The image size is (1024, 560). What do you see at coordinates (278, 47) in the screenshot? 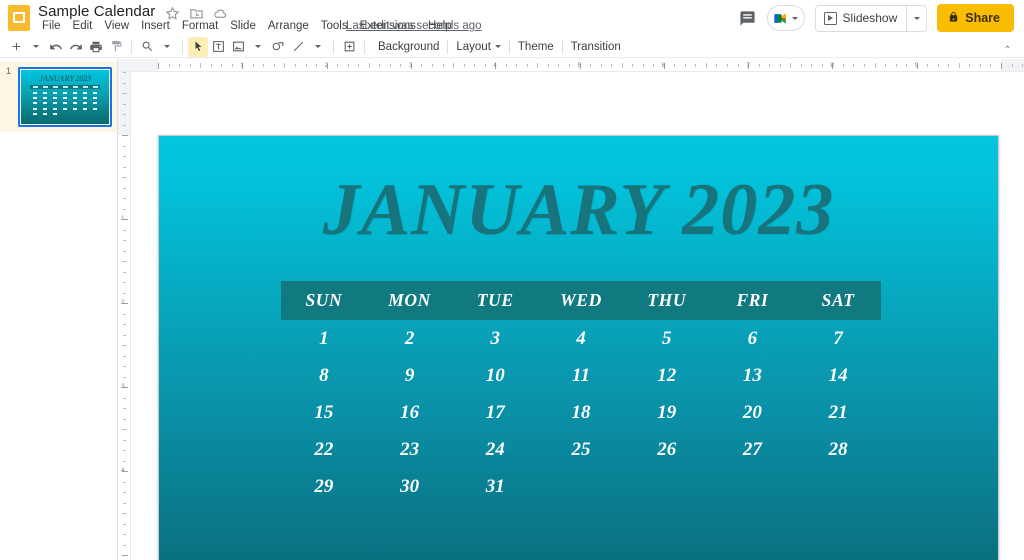
I see `shape-icon` at bounding box center [278, 47].